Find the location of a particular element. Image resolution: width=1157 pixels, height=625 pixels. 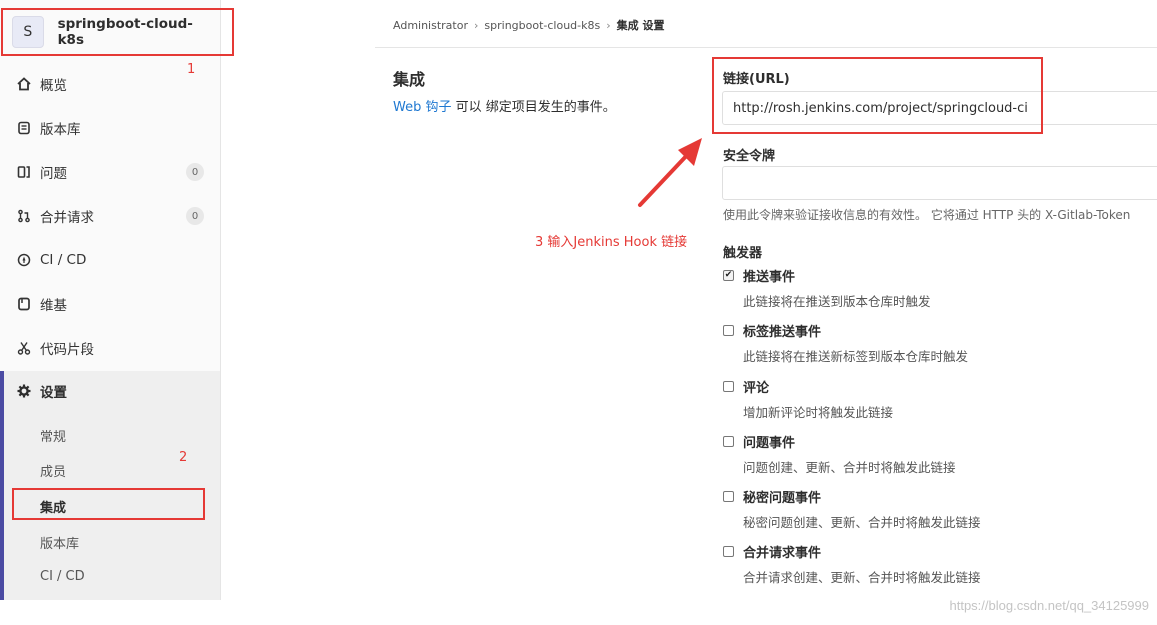

section-description: Web 钩子 可以 绑定项目发生的事件。 is located at coordinates (504, 105).